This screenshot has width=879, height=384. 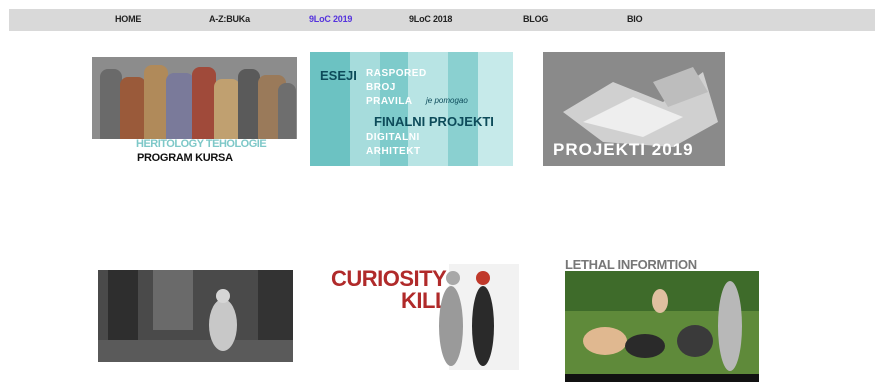 I want to click on arhitekt-label: ARHITEKT, so click(x=393, y=151).